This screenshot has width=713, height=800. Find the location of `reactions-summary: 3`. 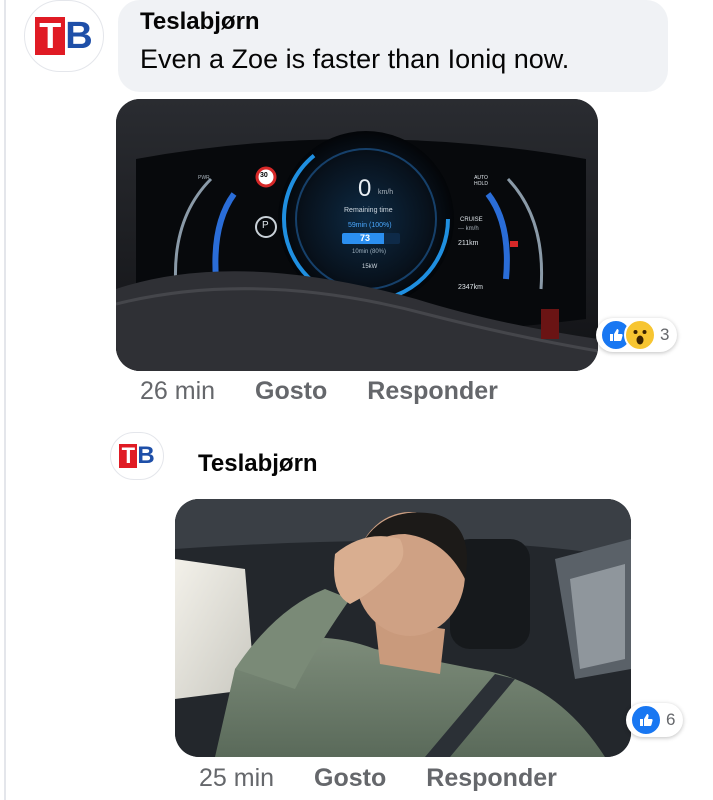

reactions-summary: 3 is located at coordinates (637, 335).